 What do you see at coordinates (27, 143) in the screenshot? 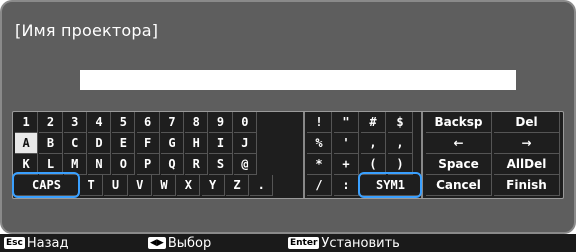
I see `key-char: A` at bounding box center [27, 143].